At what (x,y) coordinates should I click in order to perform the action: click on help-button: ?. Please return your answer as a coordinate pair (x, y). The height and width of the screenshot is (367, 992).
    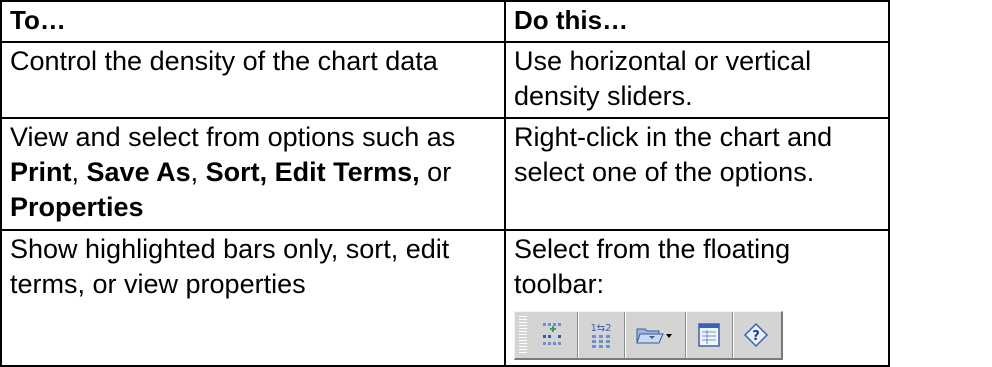
    Looking at the image, I should click on (756, 335).